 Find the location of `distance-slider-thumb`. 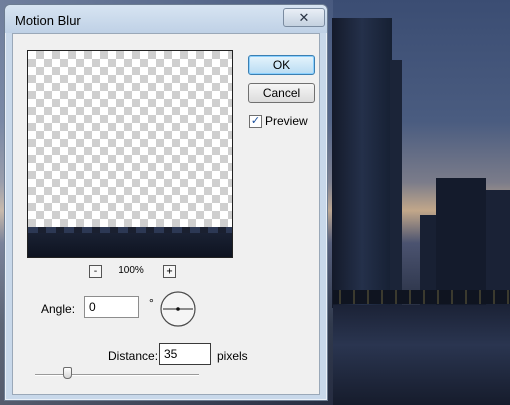

distance-slider-thumb is located at coordinates (67, 373).